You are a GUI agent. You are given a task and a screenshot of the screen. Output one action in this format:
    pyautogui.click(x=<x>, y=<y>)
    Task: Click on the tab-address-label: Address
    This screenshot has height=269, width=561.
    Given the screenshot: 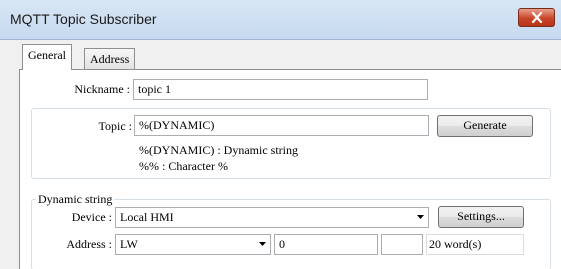 What is the action you would take?
    pyautogui.click(x=110, y=59)
    